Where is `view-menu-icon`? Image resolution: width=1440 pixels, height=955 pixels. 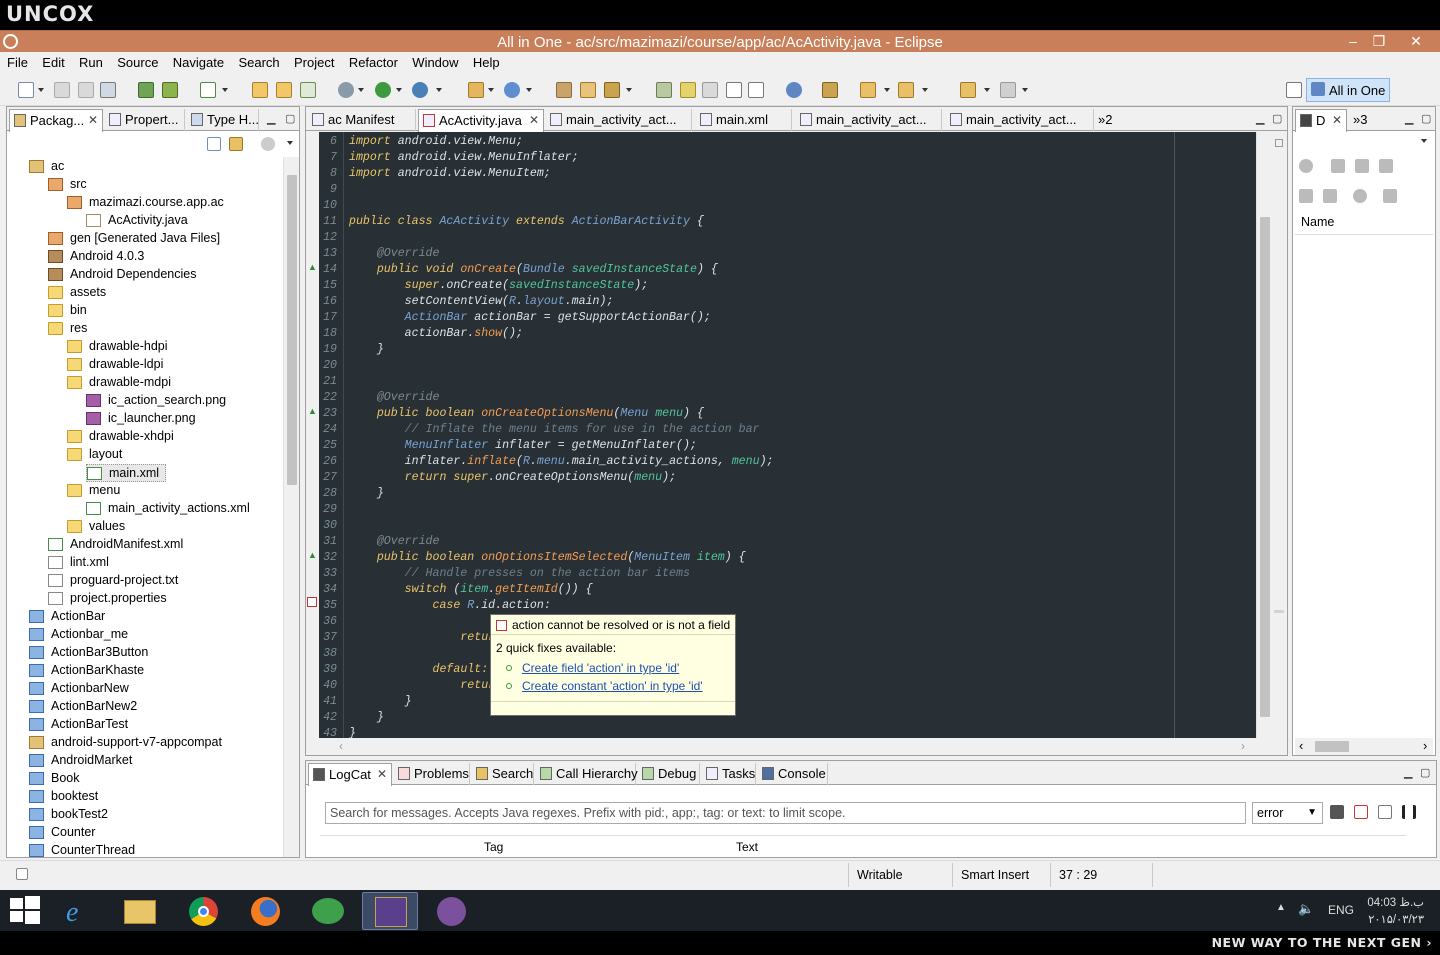
view-menu-icon is located at coordinates (268, 144).